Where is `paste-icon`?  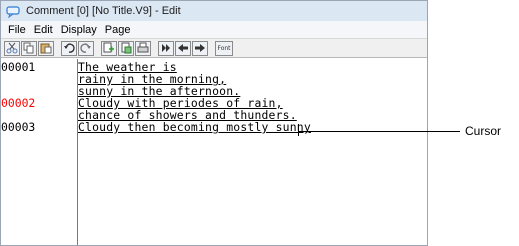
paste-icon is located at coordinates (46, 48).